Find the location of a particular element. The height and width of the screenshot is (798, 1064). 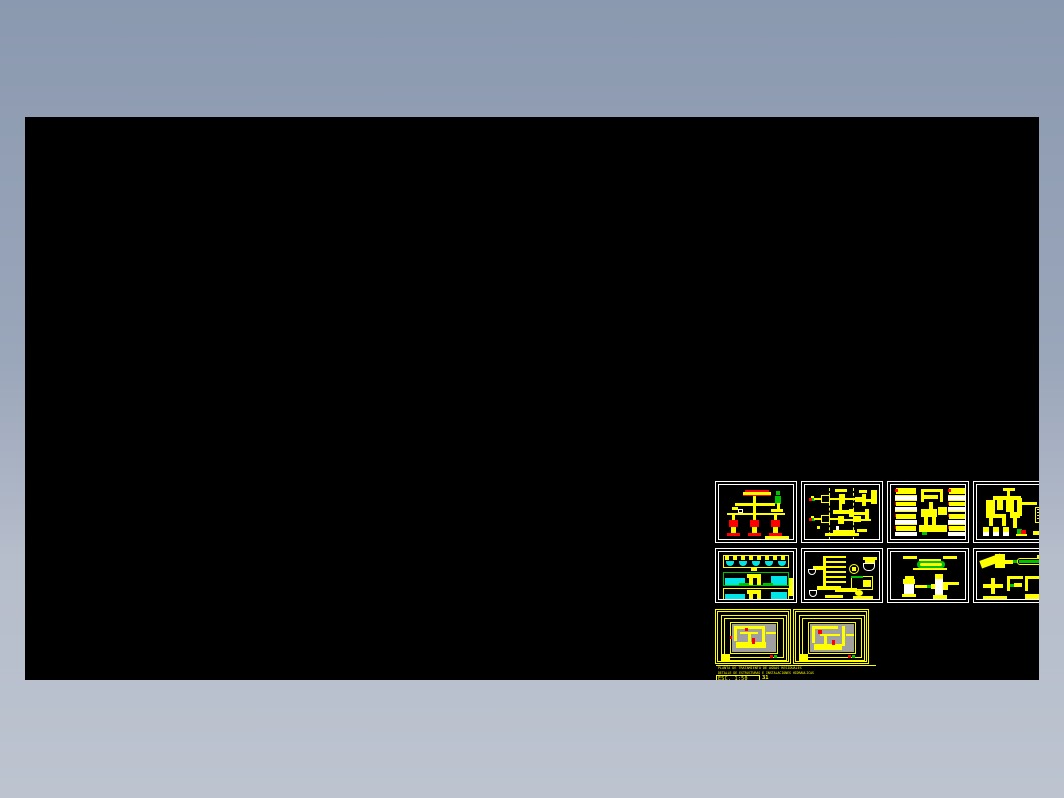

panel-piping-schematic-detail is located at coordinates (842, 512).